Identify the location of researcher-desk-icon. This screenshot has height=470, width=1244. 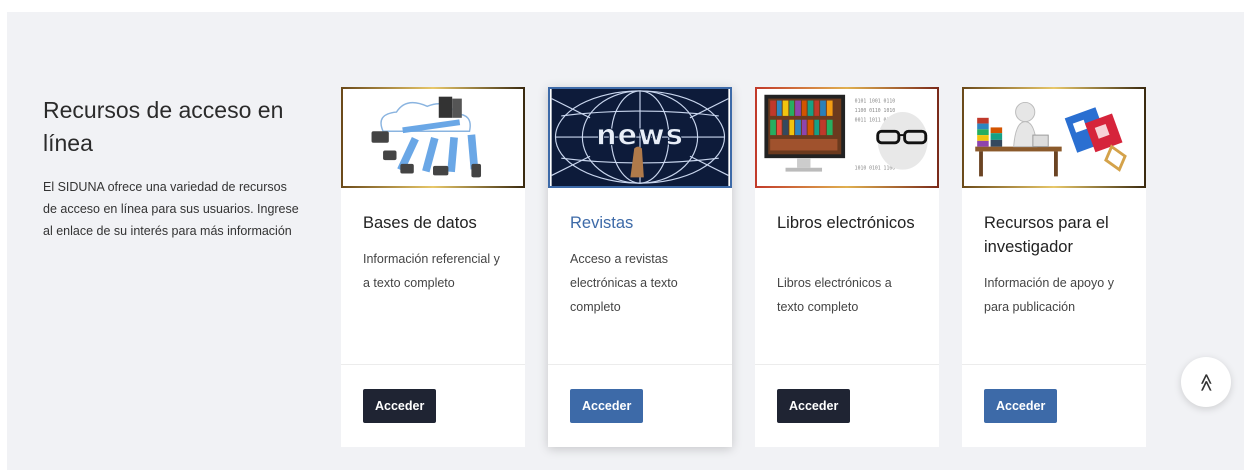
(1054, 137).